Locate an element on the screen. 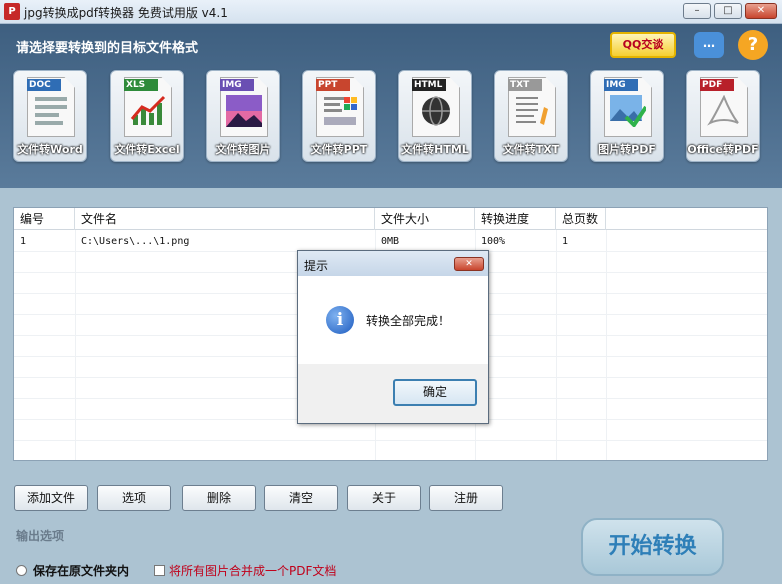 This screenshot has height=584, width=782. column-header-pages: 总页数 is located at coordinates (581, 219).